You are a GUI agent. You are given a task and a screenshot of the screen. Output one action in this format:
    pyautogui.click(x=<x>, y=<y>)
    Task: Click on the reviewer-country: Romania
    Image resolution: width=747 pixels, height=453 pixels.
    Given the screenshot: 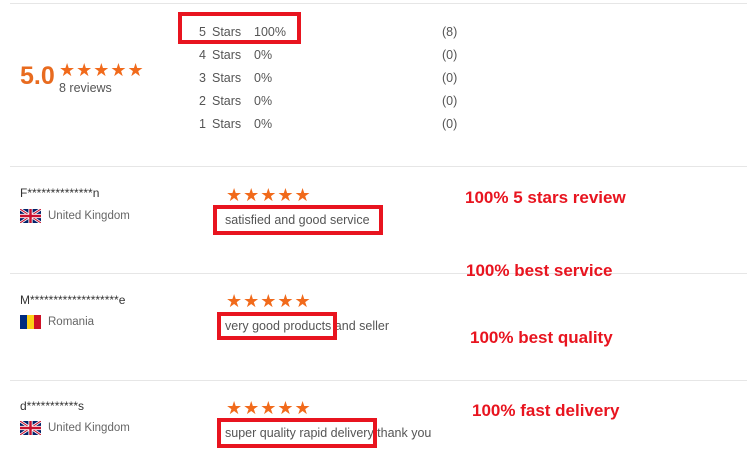 What is the action you would take?
    pyautogui.click(x=71, y=322)
    